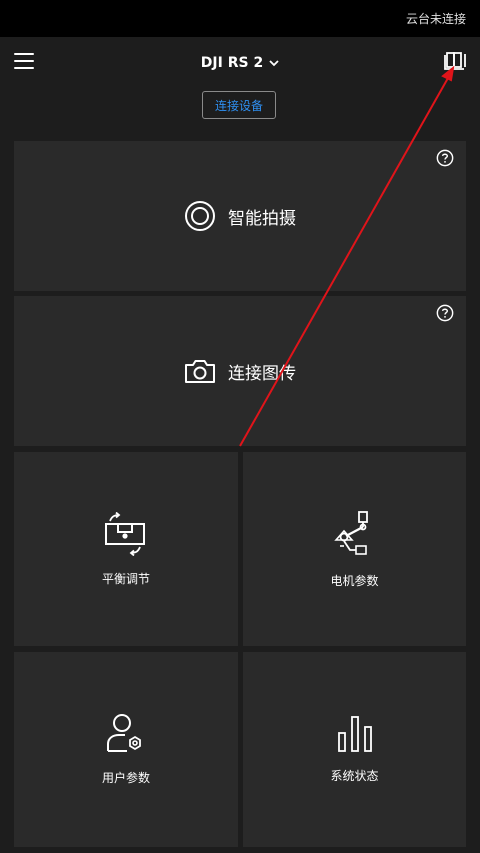 The height and width of the screenshot is (853, 480). I want to click on system-status-card: 系统状态, so click(354, 749).